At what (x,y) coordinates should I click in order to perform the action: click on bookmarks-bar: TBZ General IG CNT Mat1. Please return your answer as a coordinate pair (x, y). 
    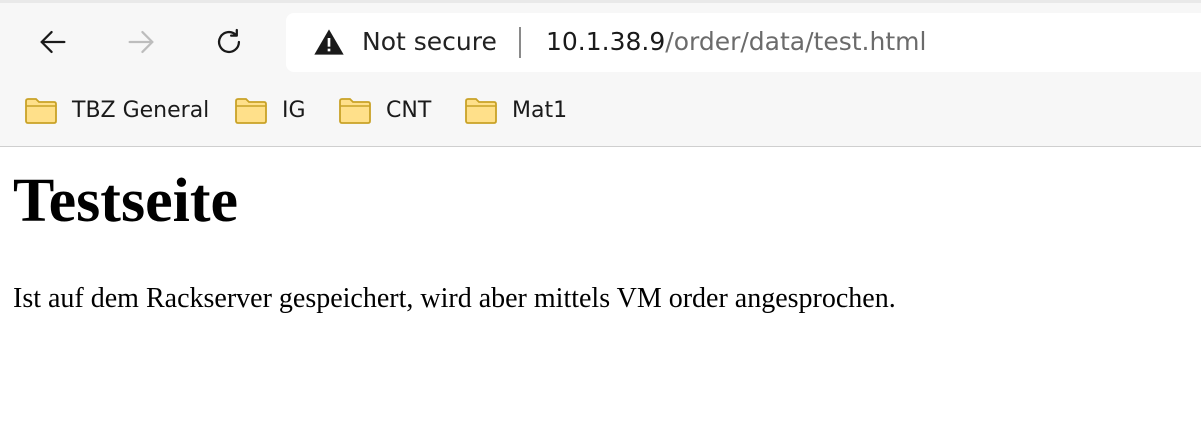
    Looking at the image, I should click on (600, 110).